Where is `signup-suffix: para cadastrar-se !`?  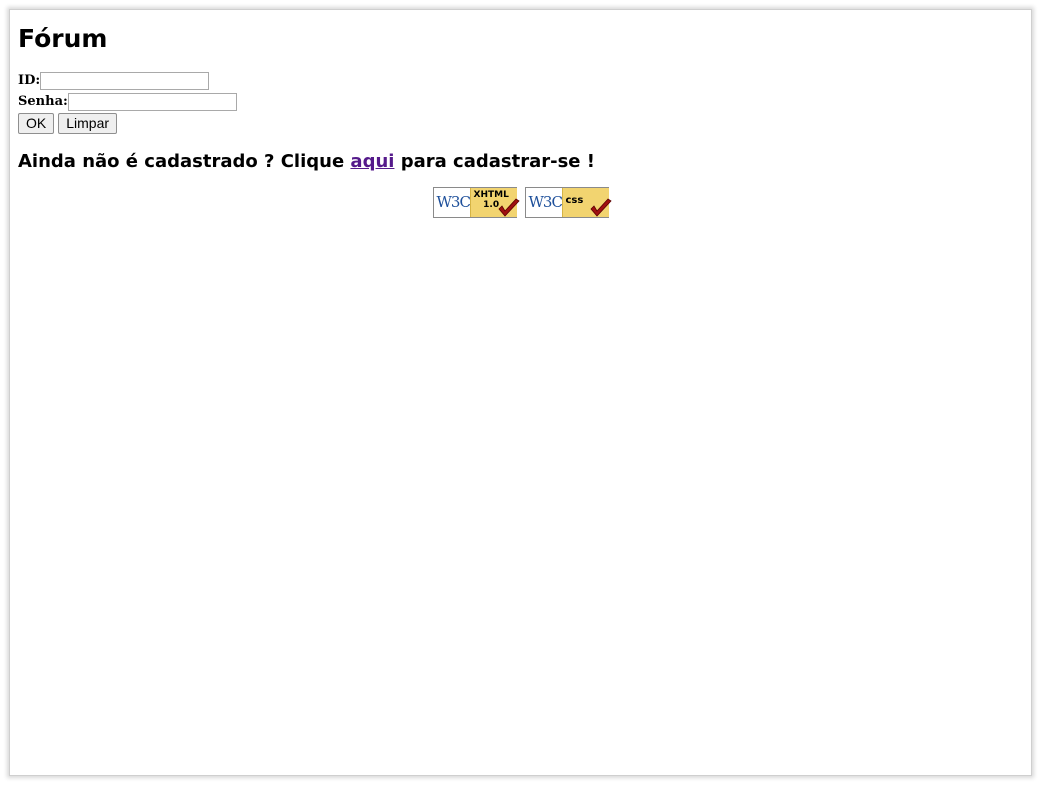 signup-suffix: para cadastrar-se ! is located at coordinates (494, 161).